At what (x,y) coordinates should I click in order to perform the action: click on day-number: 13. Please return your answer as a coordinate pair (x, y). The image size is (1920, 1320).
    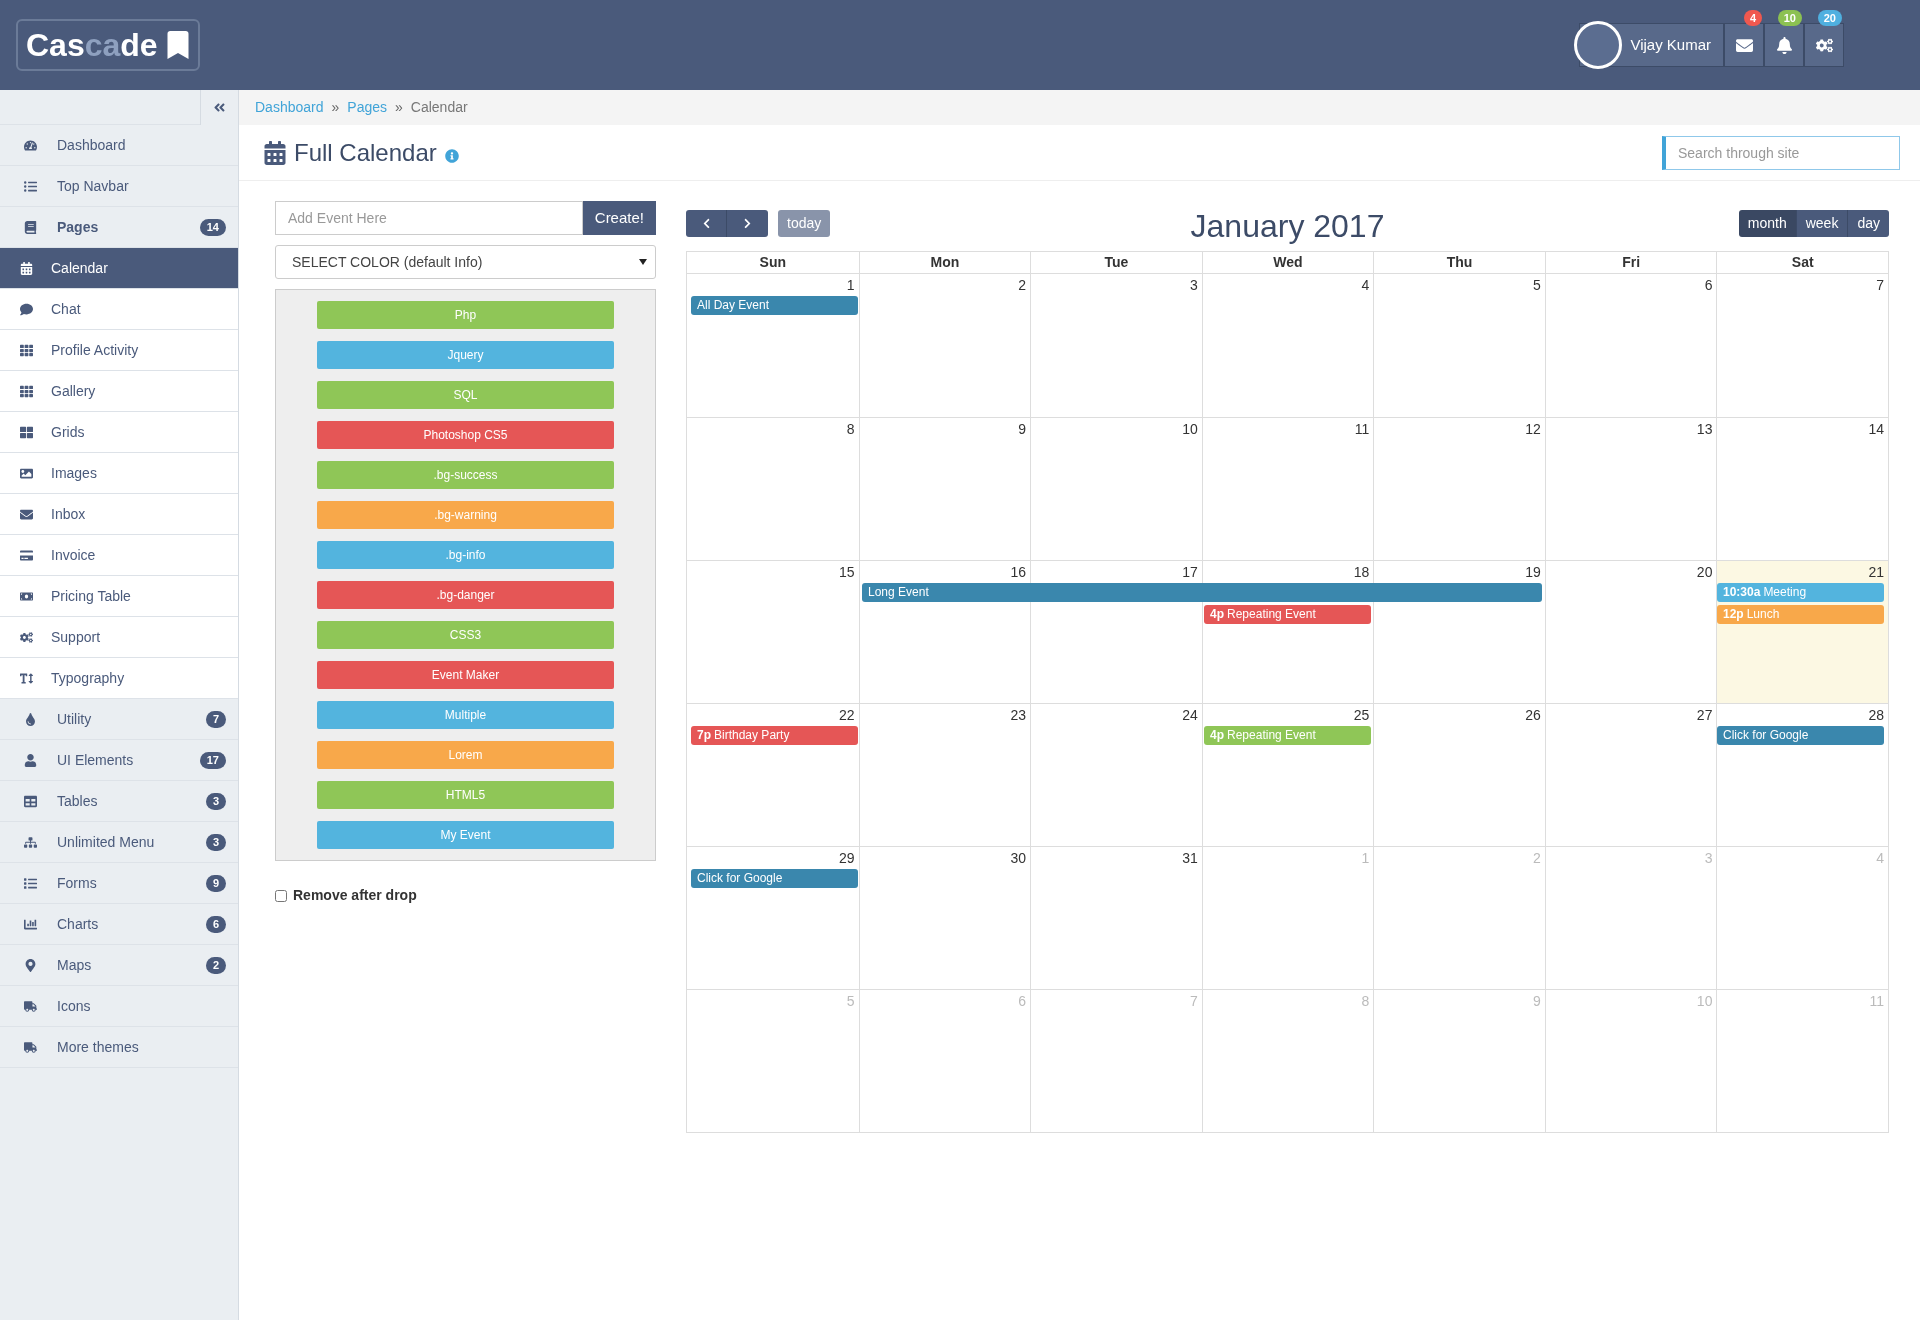
    Looking at the image, I should click on (1704, 429).